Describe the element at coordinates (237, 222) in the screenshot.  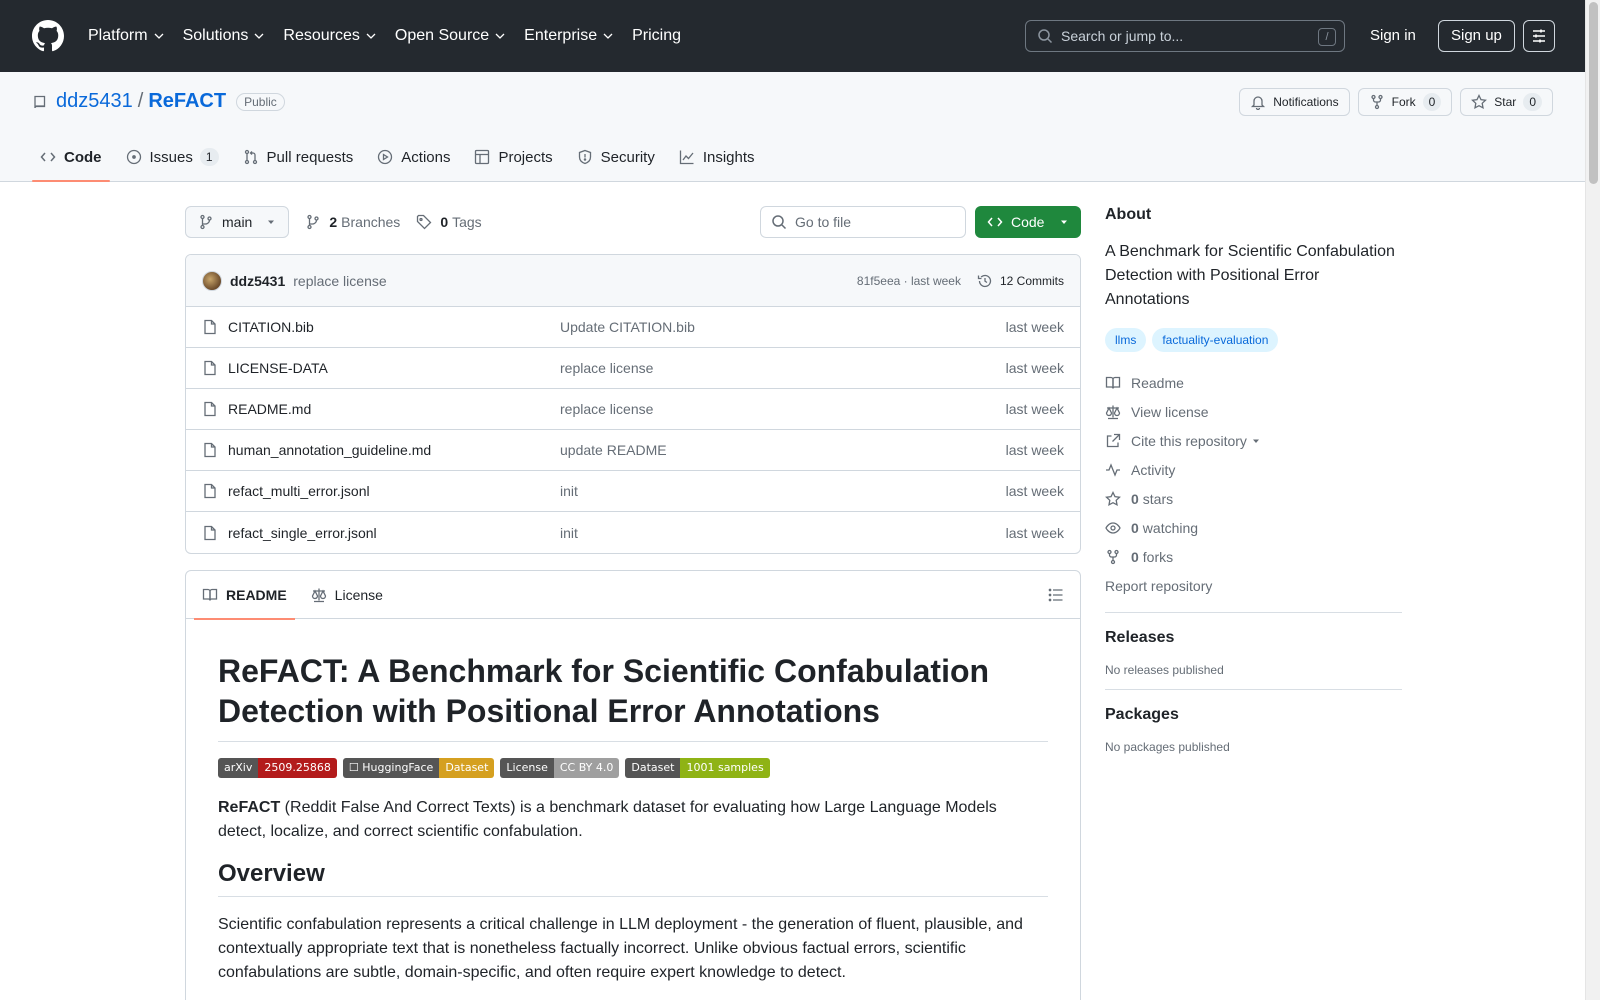
I see `branch-select-button: main` at that location.